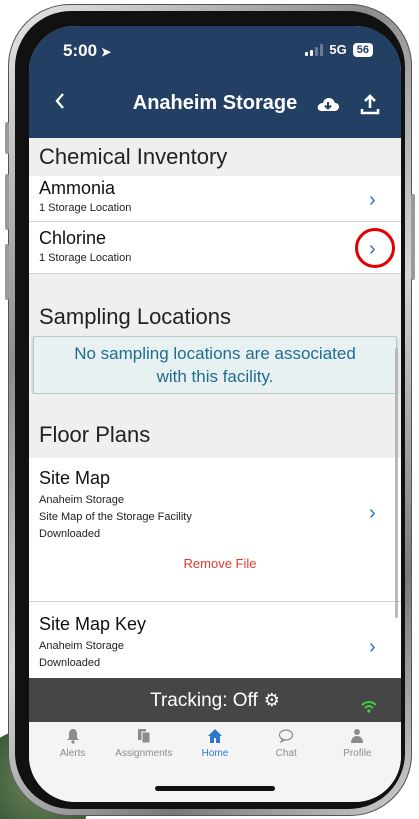 Image resolution: width=419 pixels, height=819 pixels. I want to click on home-icon, so click(215, 738).